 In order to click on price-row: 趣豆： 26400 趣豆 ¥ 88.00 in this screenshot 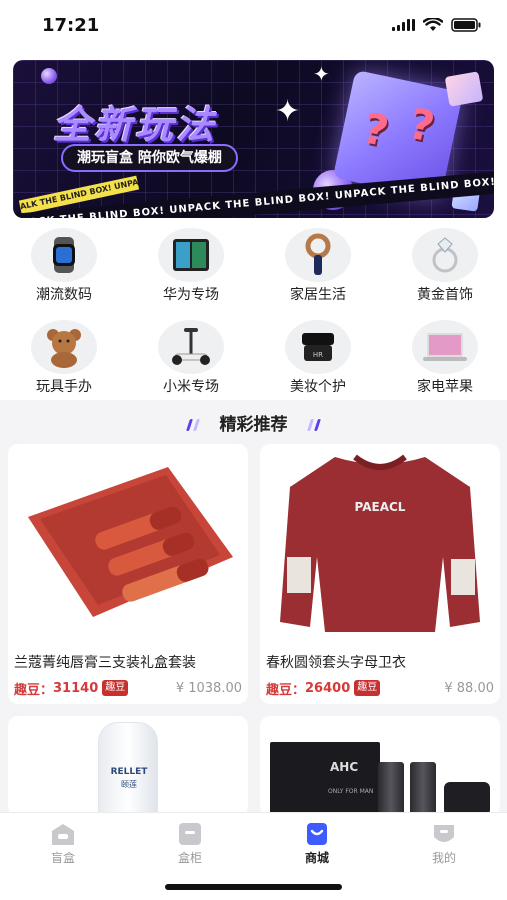, I will do `click(380, 688)`.